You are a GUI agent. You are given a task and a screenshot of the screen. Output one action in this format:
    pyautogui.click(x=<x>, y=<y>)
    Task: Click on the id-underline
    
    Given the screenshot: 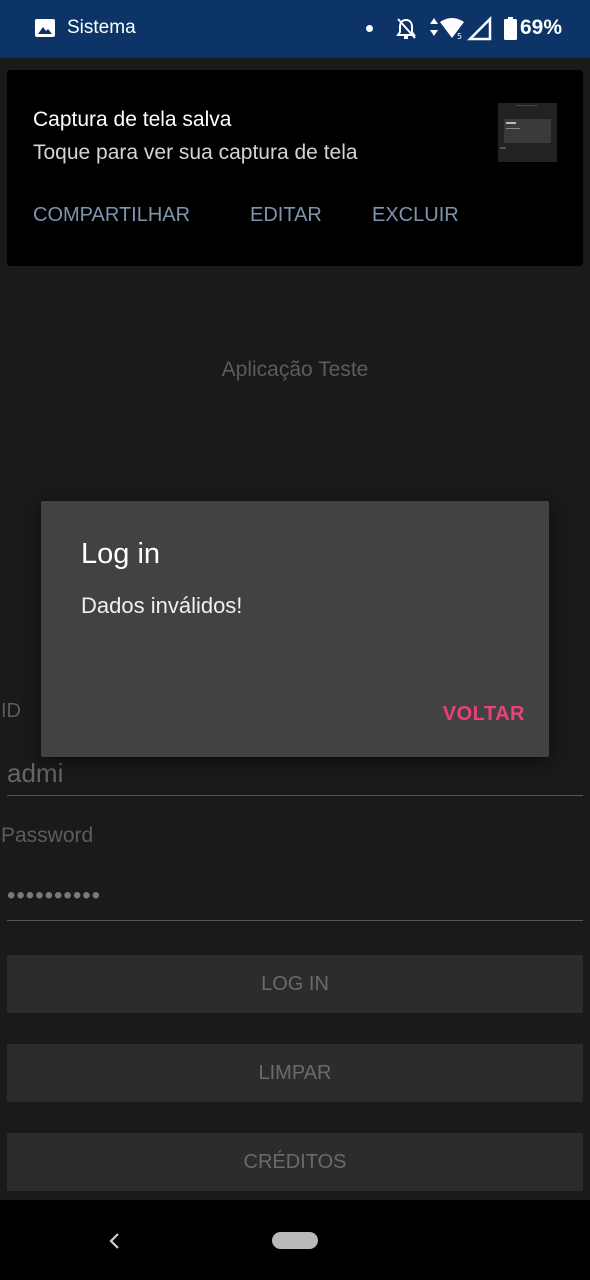 What is the action you would take?
    pyautogui.click(x=295, y=795)
    